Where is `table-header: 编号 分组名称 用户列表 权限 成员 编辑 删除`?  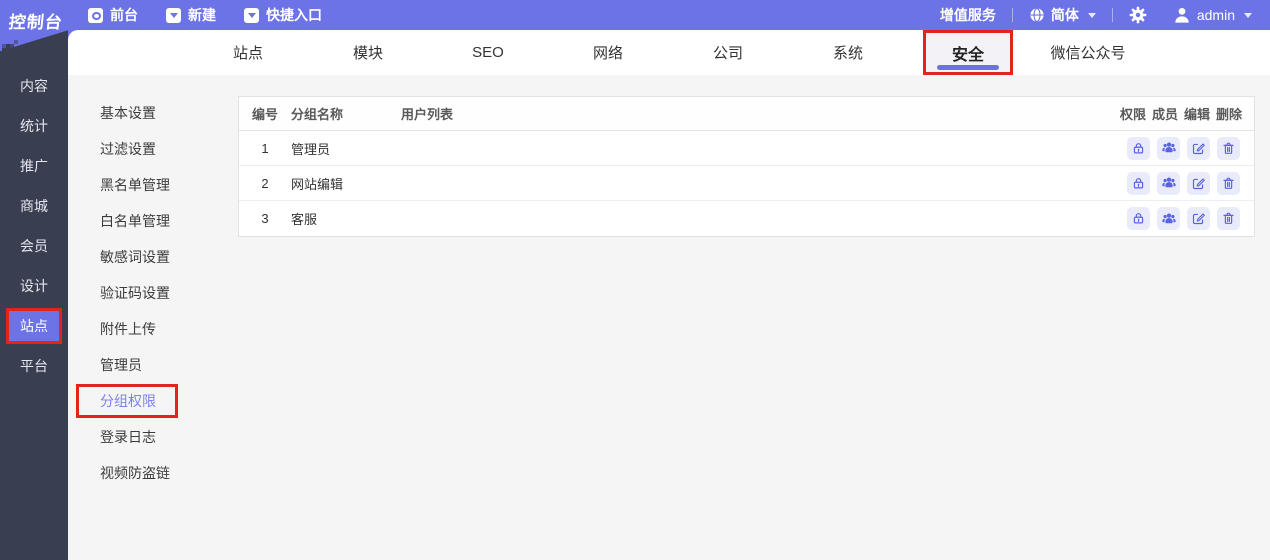
table-header: 编号 分组名称 用户列表 权限 成员 编辑 删除 is located at coordinates (746, 114).